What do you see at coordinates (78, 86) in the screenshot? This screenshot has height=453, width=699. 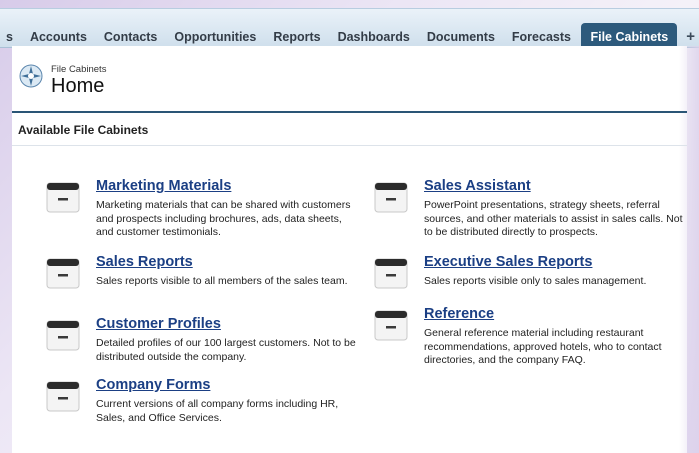 I see `page-title: Home` at bounding box center [78, 86].